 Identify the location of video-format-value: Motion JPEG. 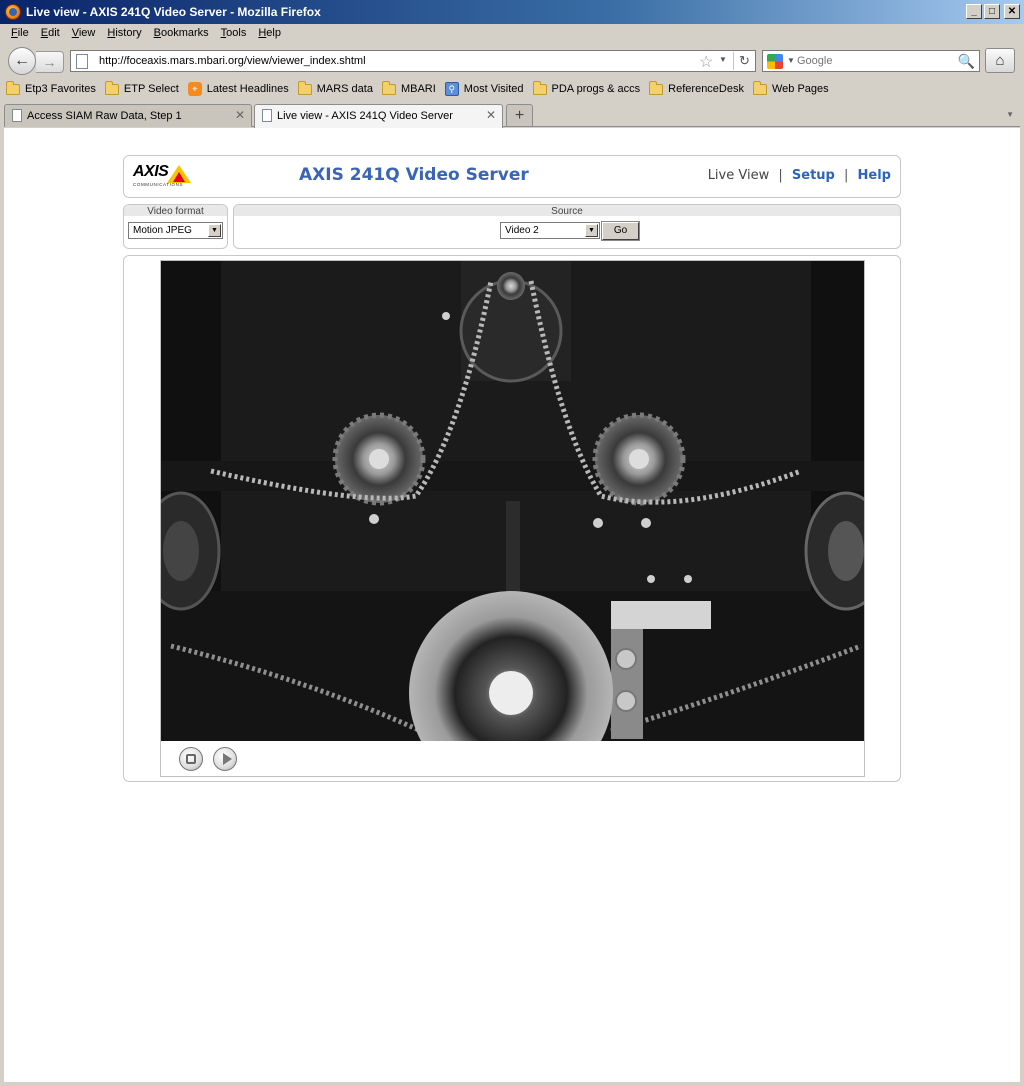
(162, 230).